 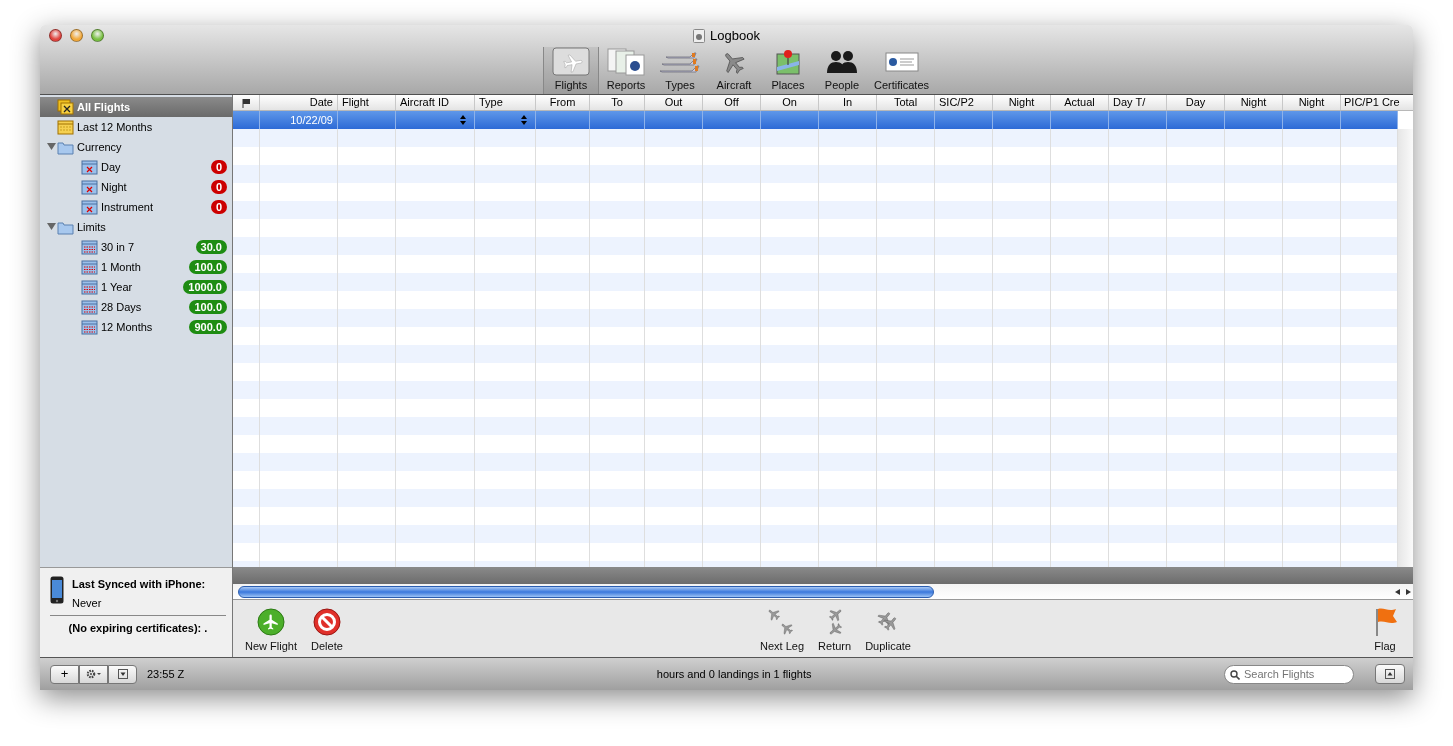 What do you see at coordinates (76, 35) in the screenshot?
I see `minimize-button` at bounding box center [76, 35].